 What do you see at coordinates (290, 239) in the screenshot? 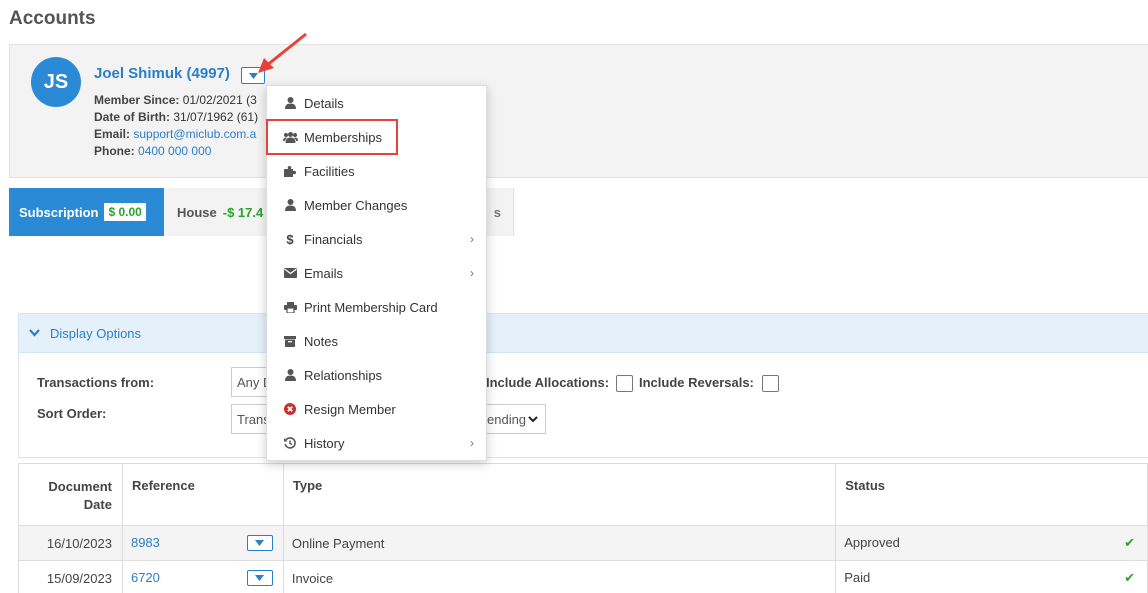
I see `dollar-icon: $` at bounding box center [290, 239].